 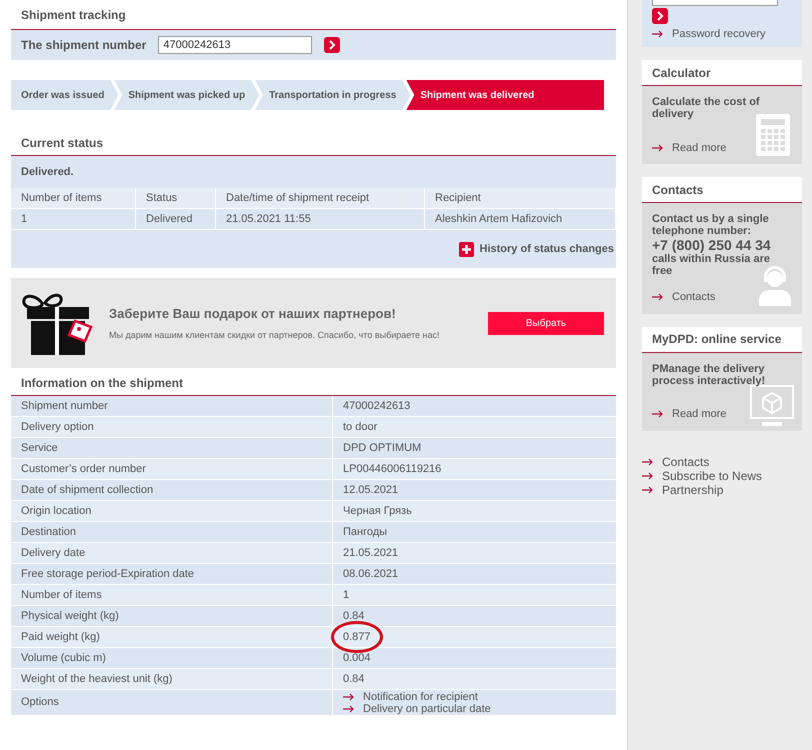 What do you see at coordinates (172, 490) in the screenshot?
I see `table-cell: Date of shipment collection` at bounding box center [172, 490].